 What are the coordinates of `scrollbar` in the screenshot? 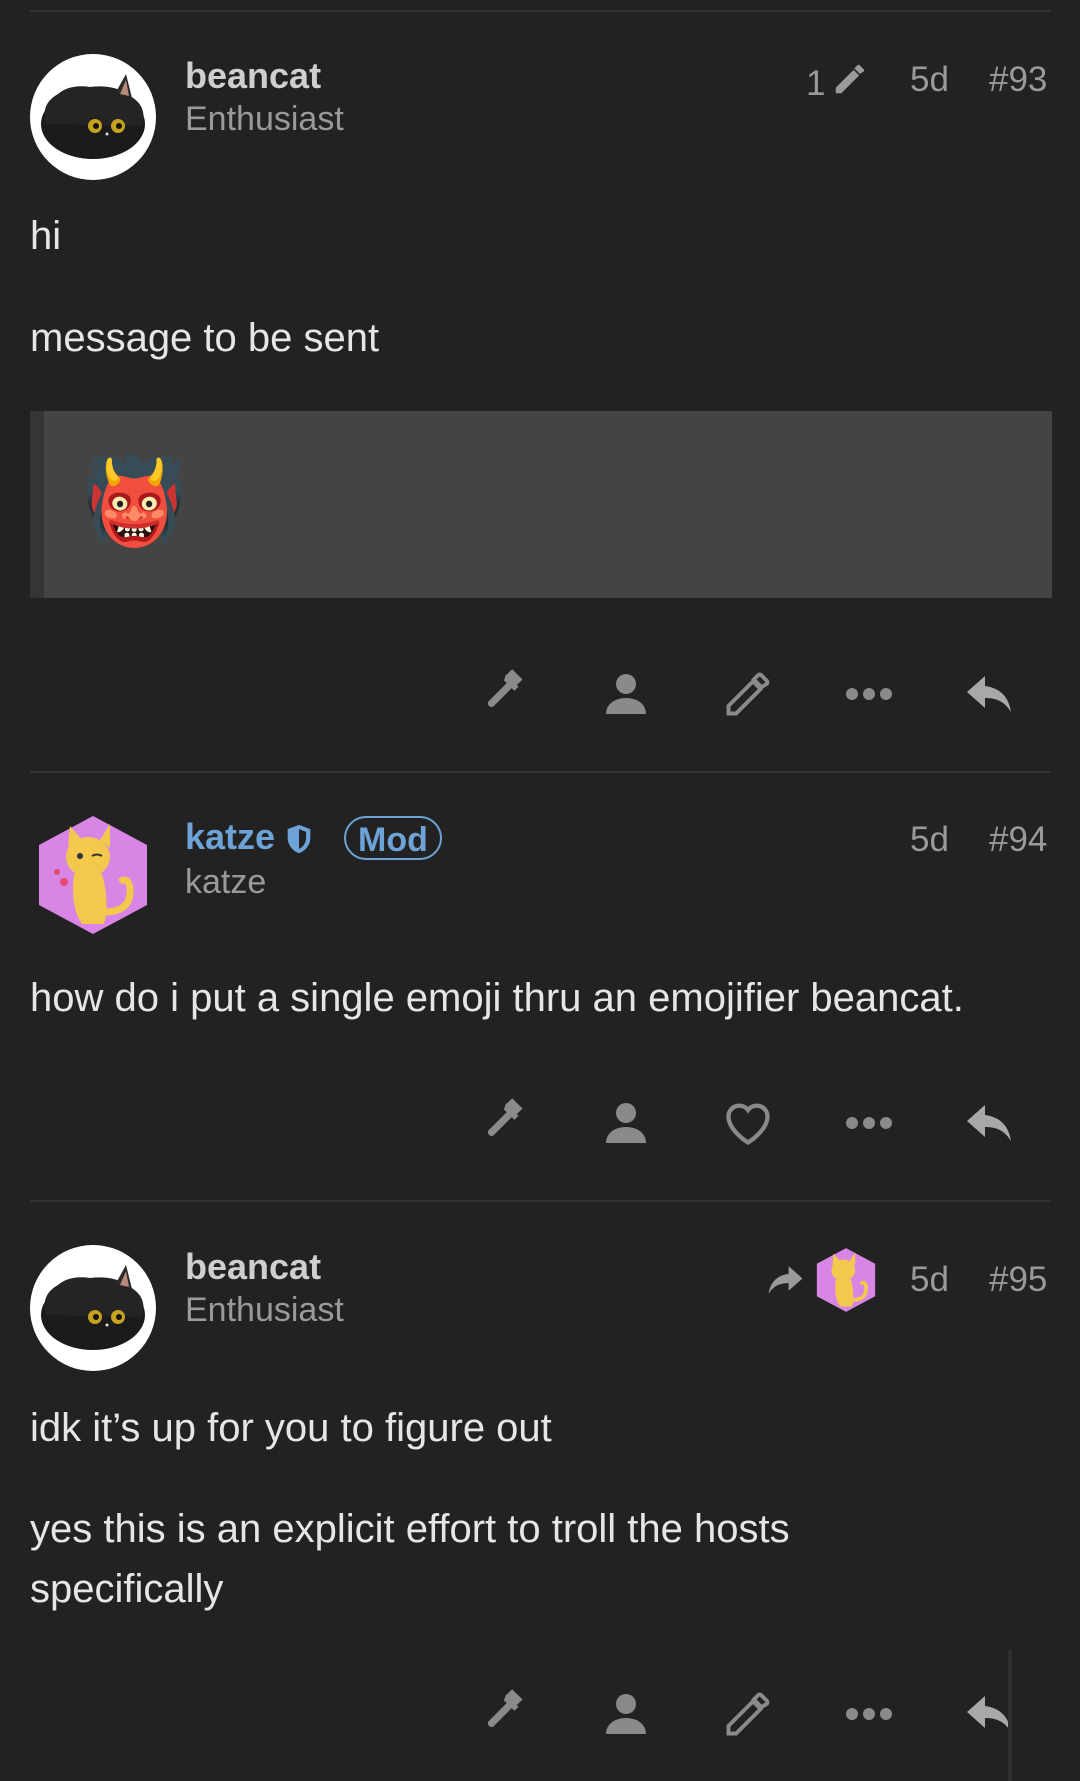 It's located at (1010, 1715).